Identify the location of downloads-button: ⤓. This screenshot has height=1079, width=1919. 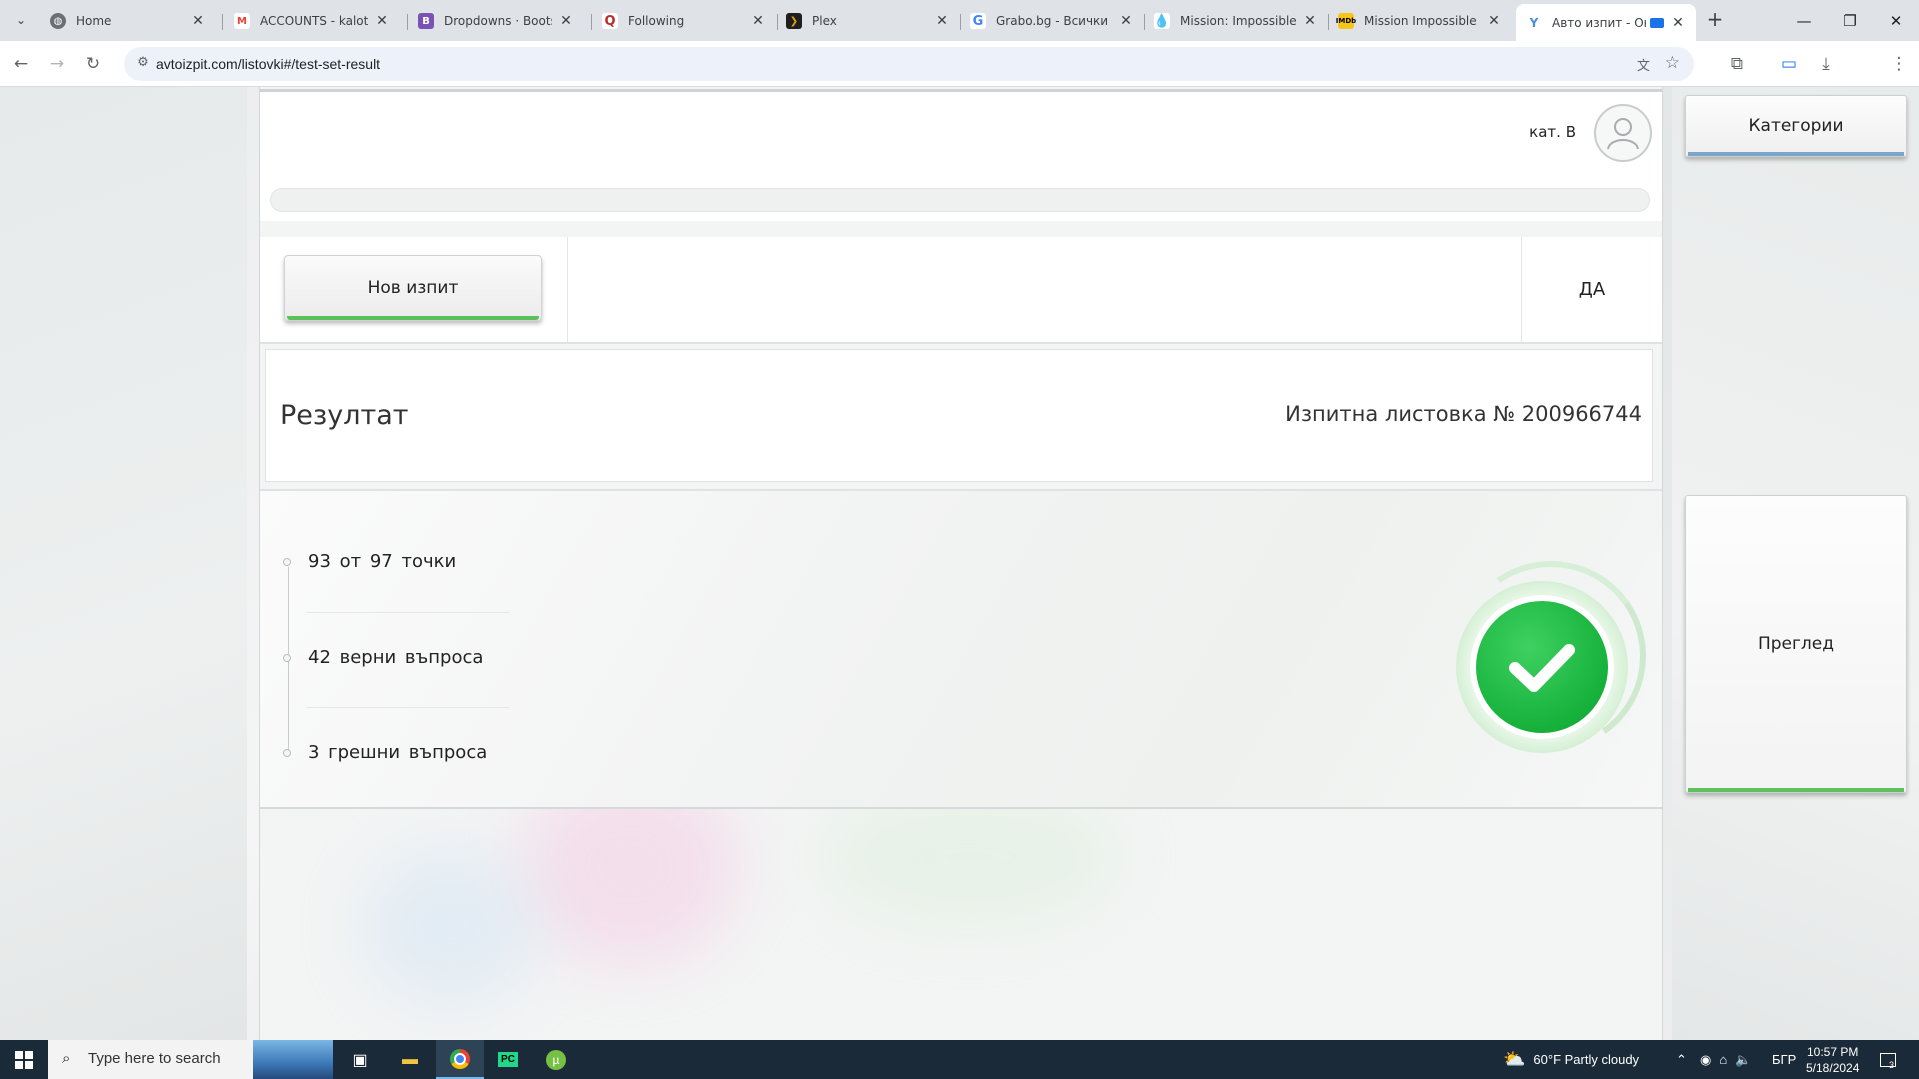
(1826, 64).